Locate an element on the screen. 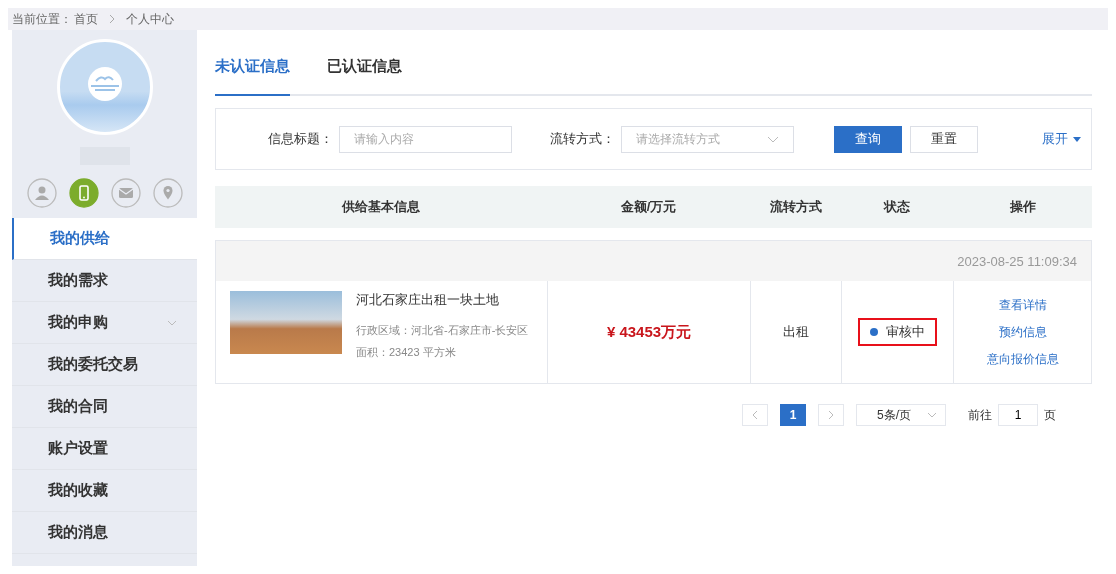 This screenshot has height=574, width=1116. reset-button: 重置 is located at coordinates (944, 139).